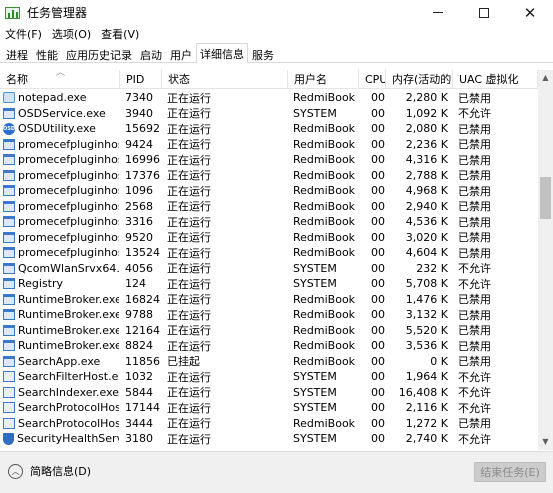 The height and width of the screenshot is (493, 553). I want to click on notepad-icon, so click(9, 98).